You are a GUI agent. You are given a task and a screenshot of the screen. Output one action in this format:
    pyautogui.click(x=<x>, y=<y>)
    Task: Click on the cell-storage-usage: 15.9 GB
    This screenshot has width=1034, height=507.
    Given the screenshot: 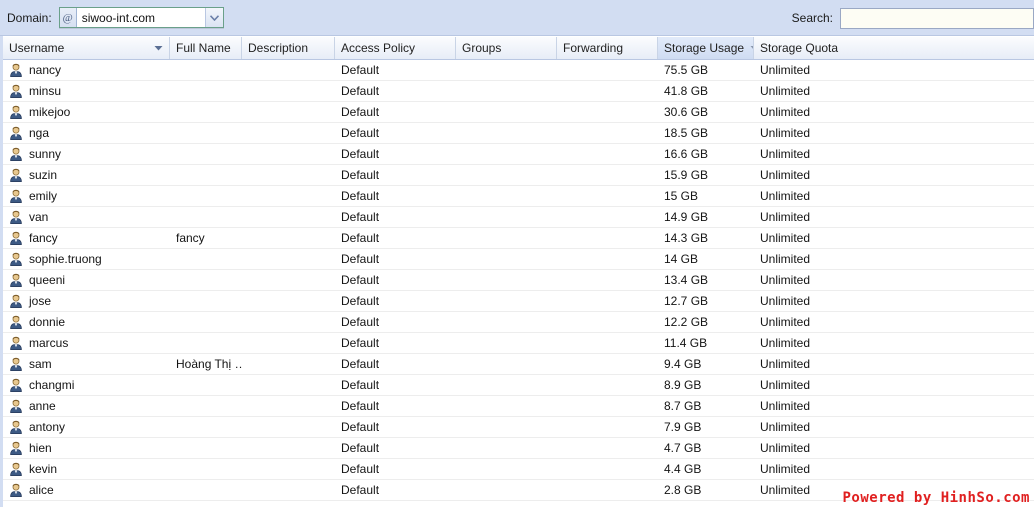 What is the action you would take?
    pyautogui.click(x=686, y=175)
    